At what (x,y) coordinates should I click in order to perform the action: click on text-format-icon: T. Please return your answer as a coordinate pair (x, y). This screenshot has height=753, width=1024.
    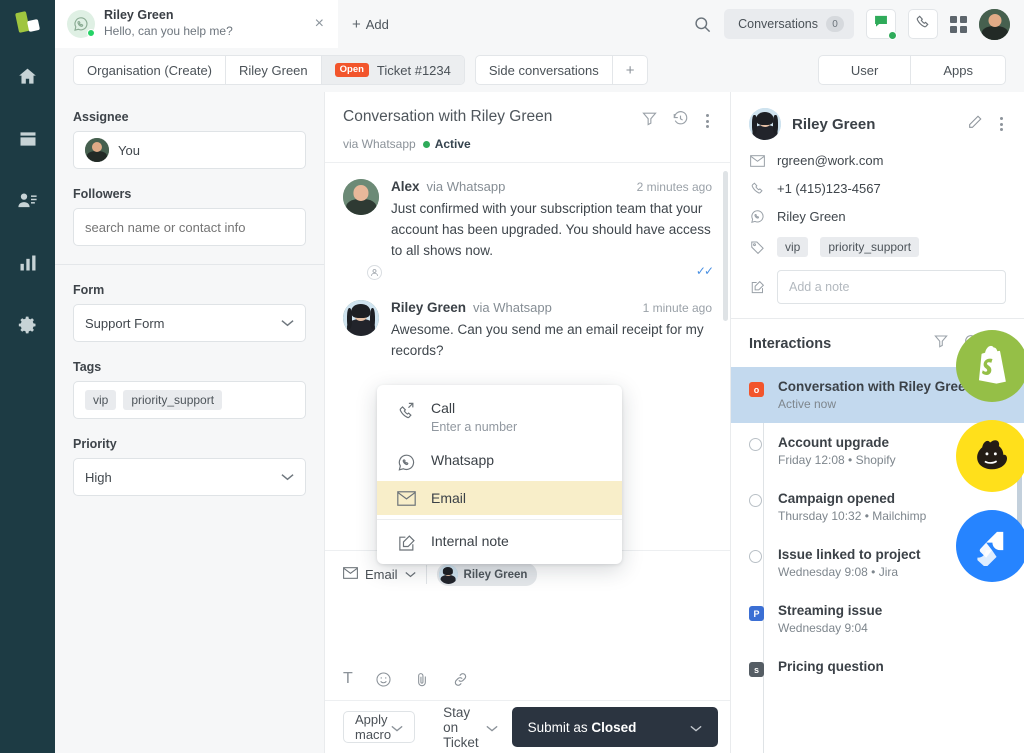
    Looking at the image, I should click on (348, 679).